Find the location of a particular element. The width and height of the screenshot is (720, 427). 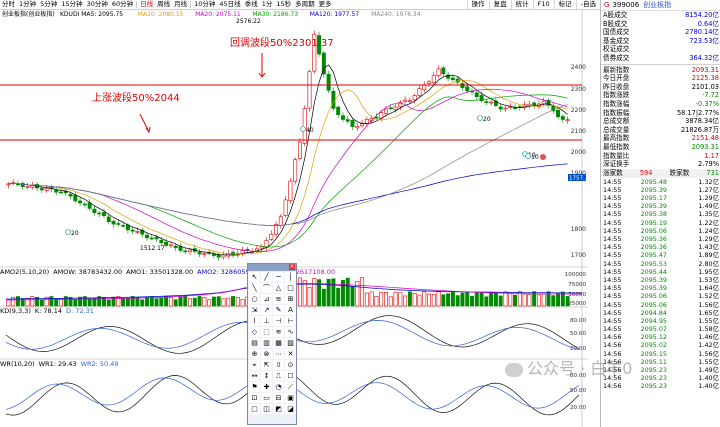

draw-tool-icon: ⊡ is located at coordinates (254, 398).